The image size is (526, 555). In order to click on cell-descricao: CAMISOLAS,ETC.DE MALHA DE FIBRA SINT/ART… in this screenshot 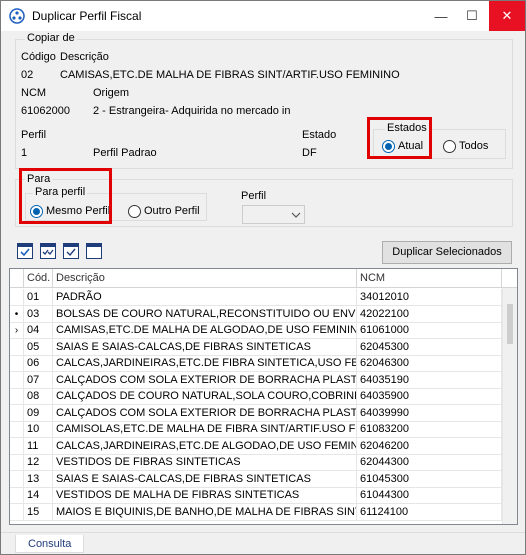, I will do `click(205, 429)`.